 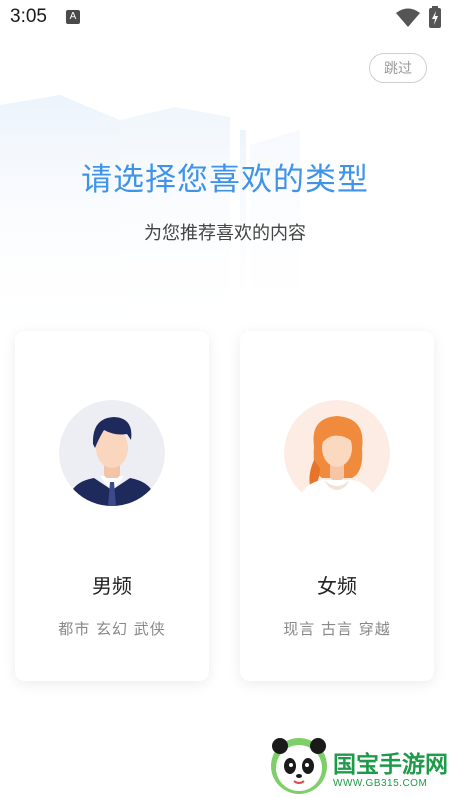 I want to click on watermark-text: 国宝手游网, so click(x=390, y=765).